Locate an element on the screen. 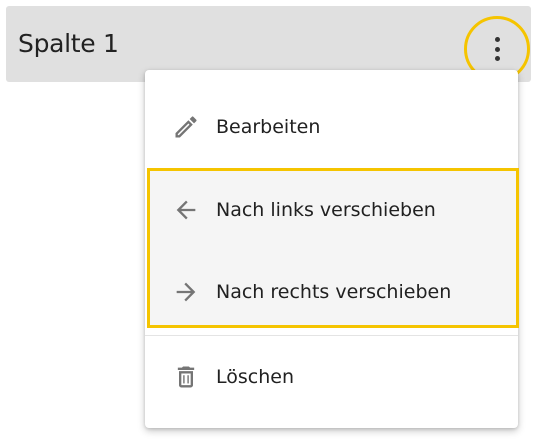  arrow-left-icon is located at coordinates (186, 210).